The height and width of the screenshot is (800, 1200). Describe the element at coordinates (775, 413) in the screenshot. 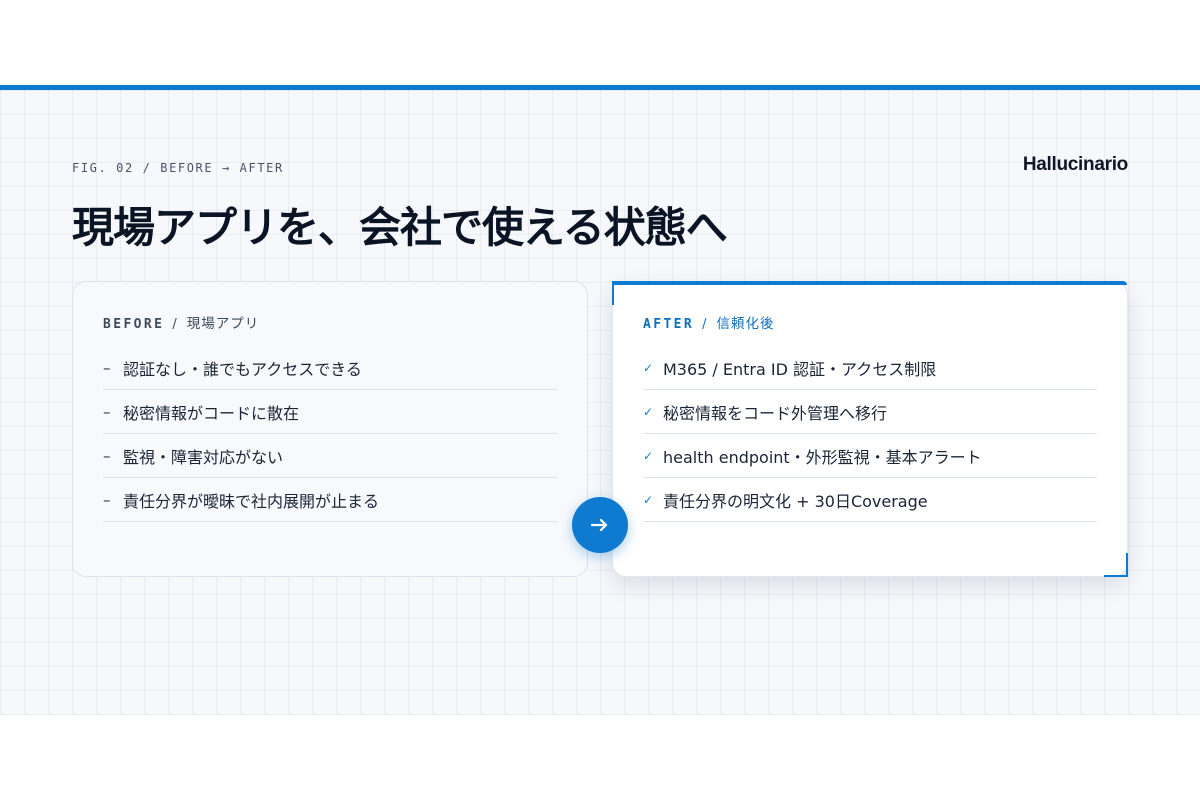

I see `after-item-text: 秘密情報をコード外管理へ移行` at that location.